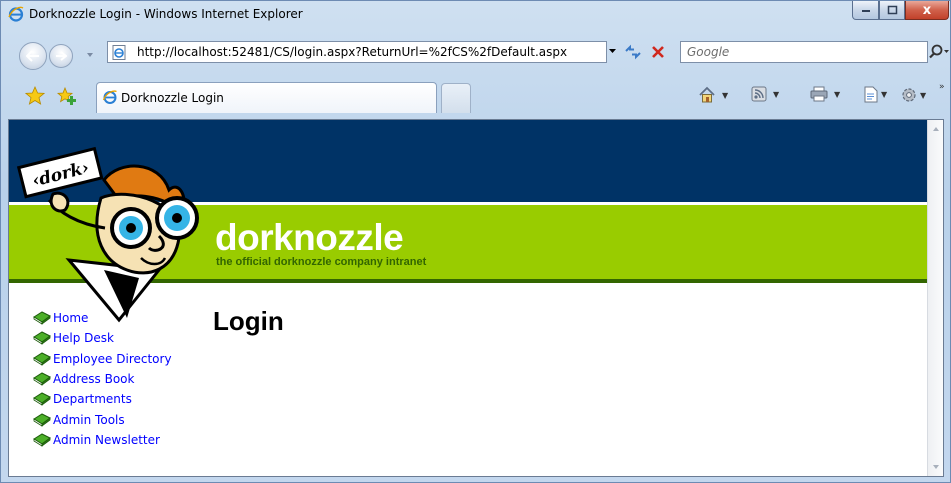 The height and width of the screenshot is (483, 951). What do you see at coordinates (93, 379) in the screenshot?
I see `menu-link-address-book: Address Book` at bounding box center [93, 379].